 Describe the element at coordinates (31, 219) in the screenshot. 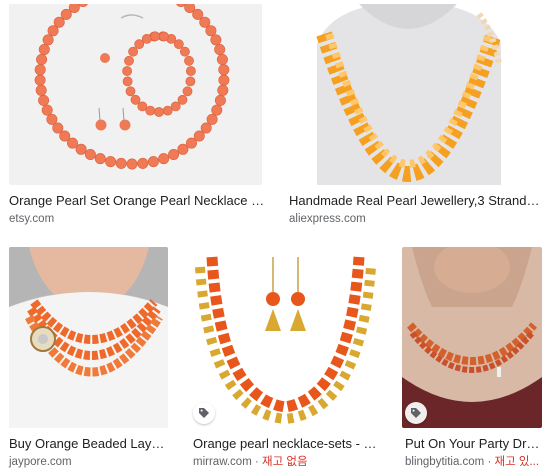

I see `result-source-1: etsy.com` at that location.